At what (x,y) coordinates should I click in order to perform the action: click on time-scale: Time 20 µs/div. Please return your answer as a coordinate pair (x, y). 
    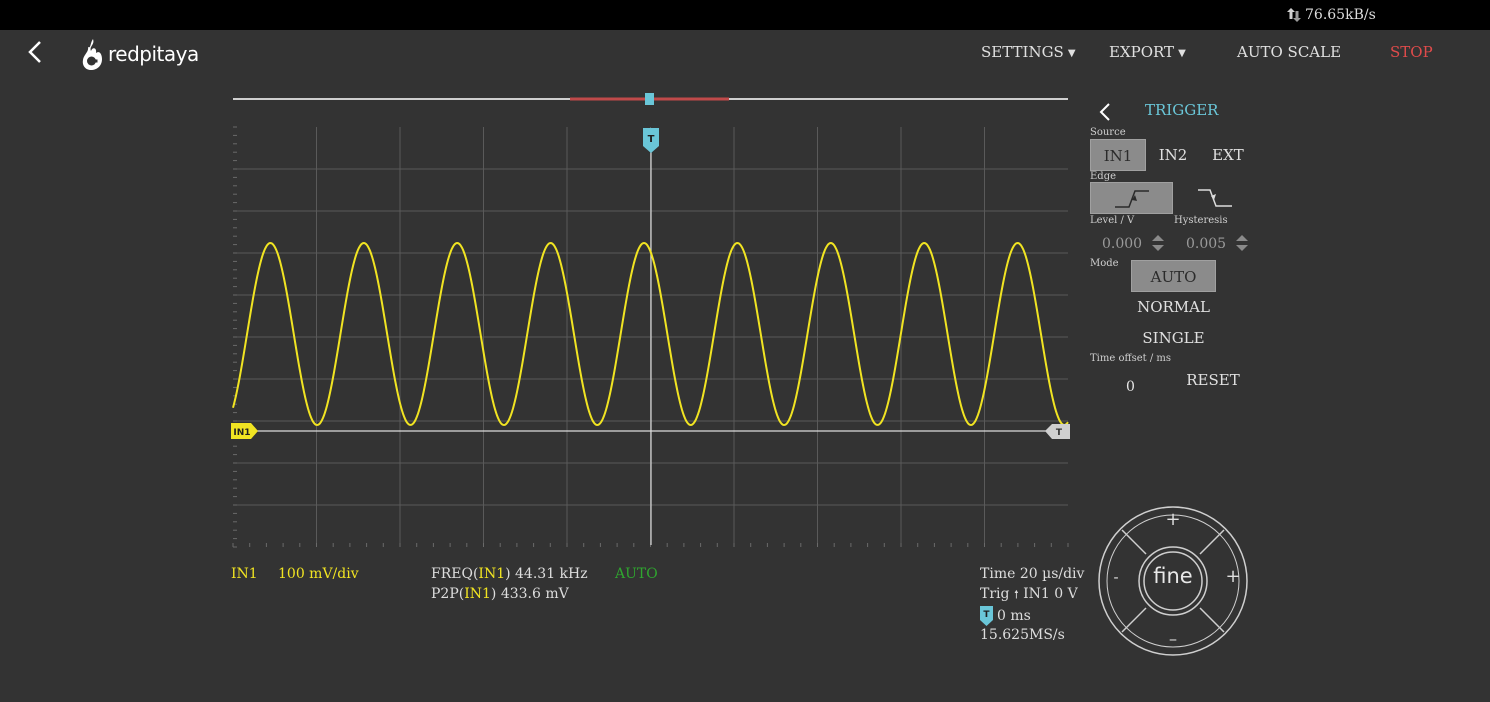
    Looking at the image, I should click on (1032, 574).